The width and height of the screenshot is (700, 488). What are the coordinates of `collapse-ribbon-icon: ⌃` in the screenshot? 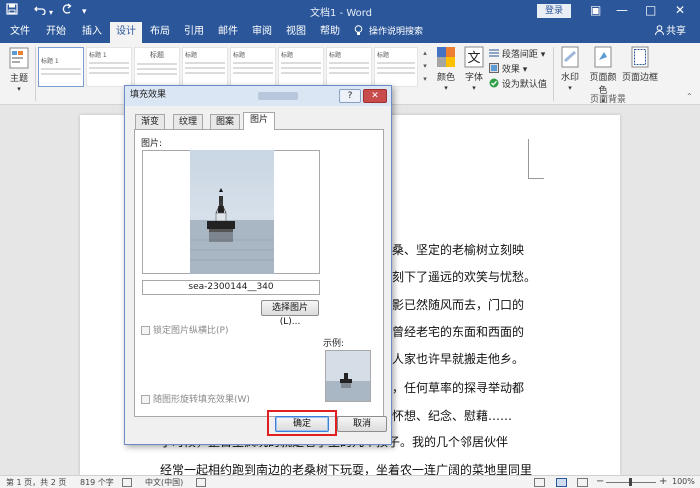 It's located at (689, 96).